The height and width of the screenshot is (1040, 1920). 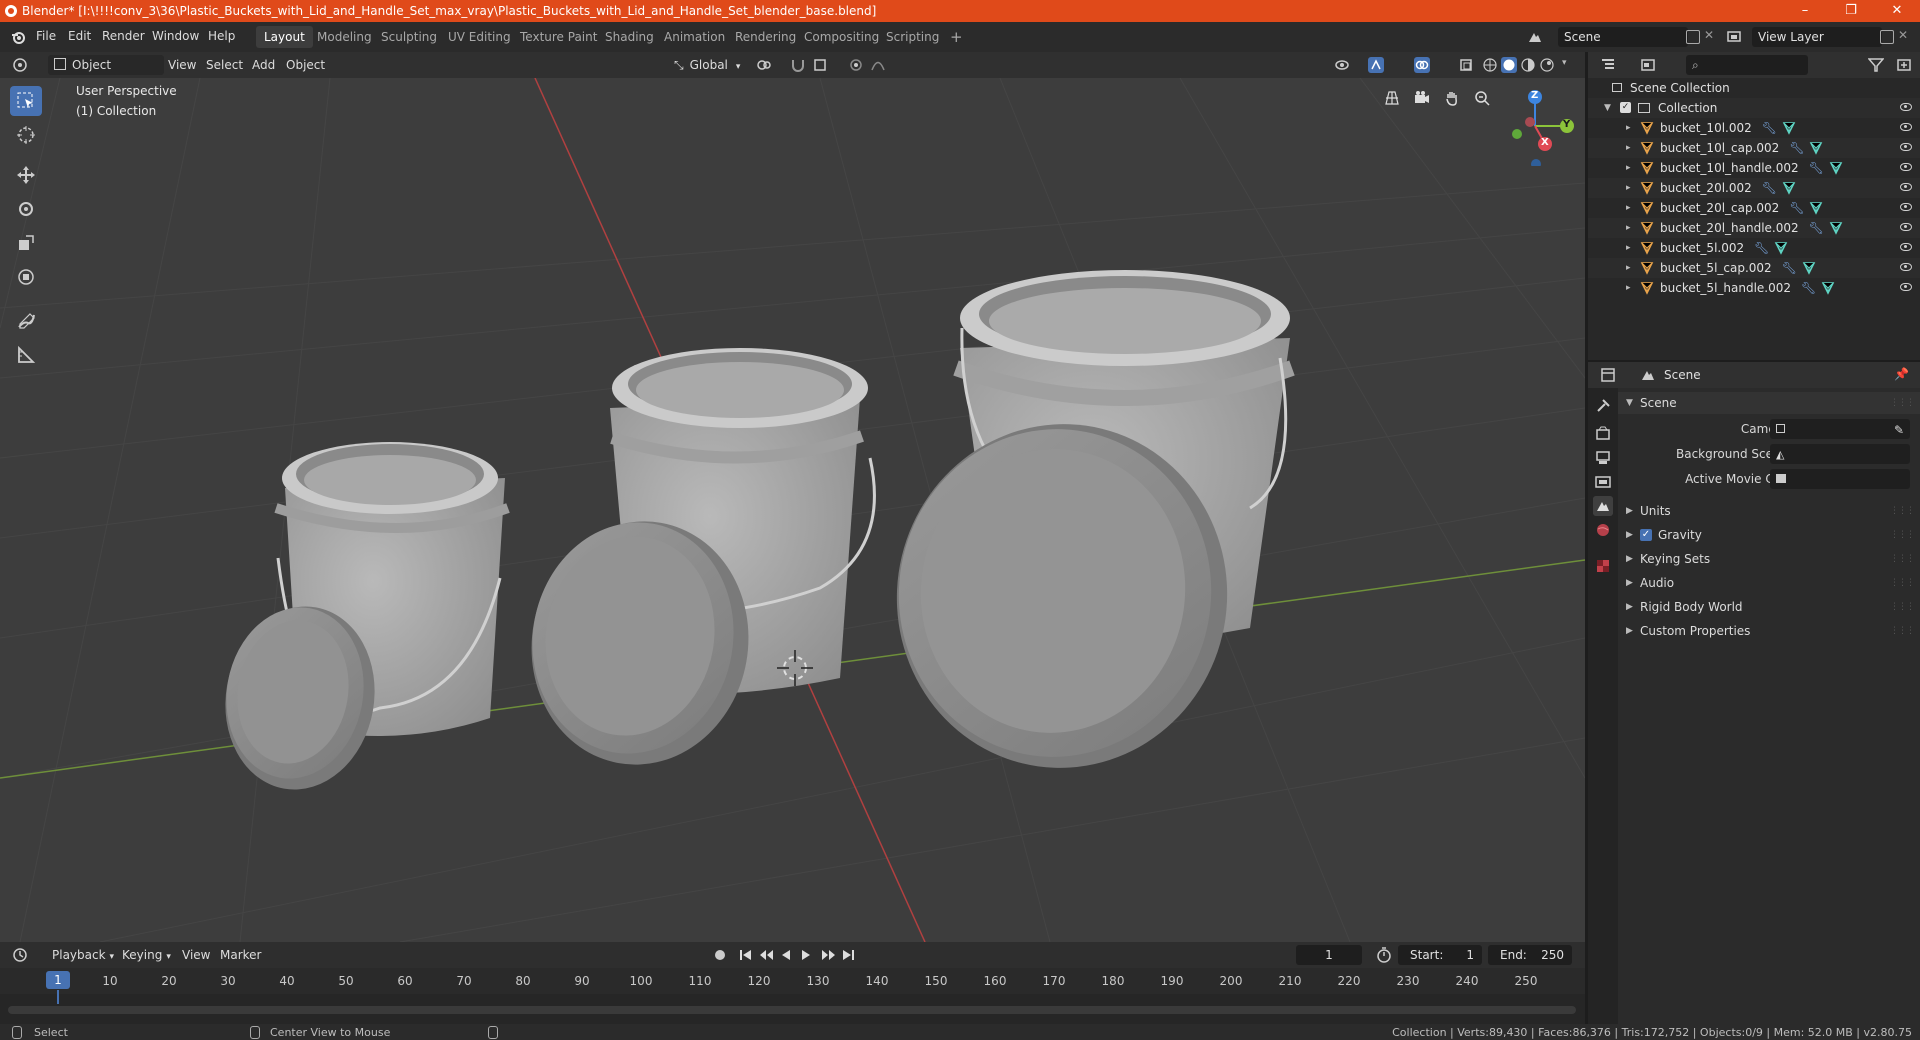 I want to click on audio-panel: ▶ Audio ⋮⋮⋮, so click(x=1769, y=583).